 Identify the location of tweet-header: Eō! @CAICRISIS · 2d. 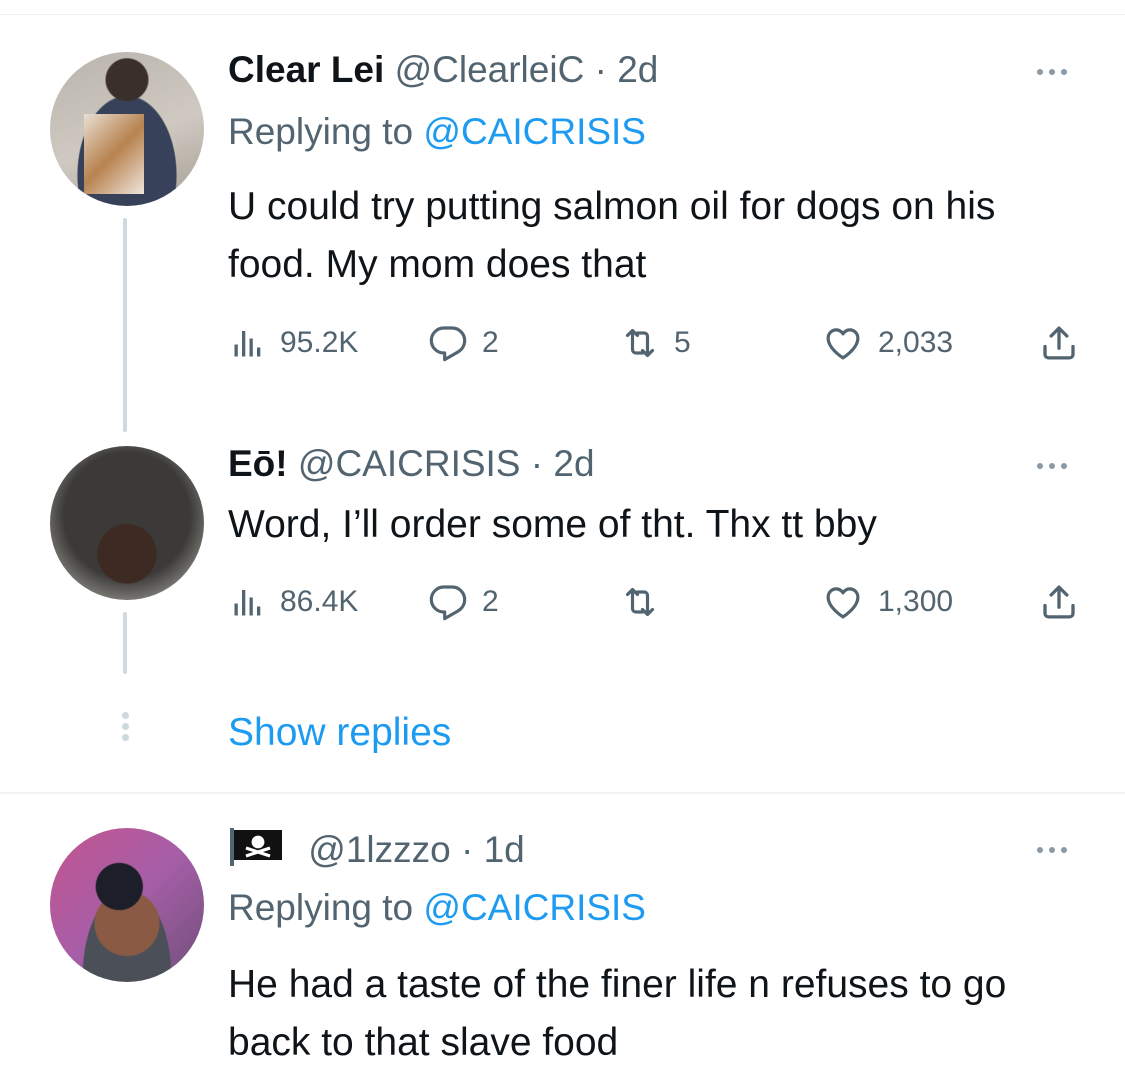
(411, 464).